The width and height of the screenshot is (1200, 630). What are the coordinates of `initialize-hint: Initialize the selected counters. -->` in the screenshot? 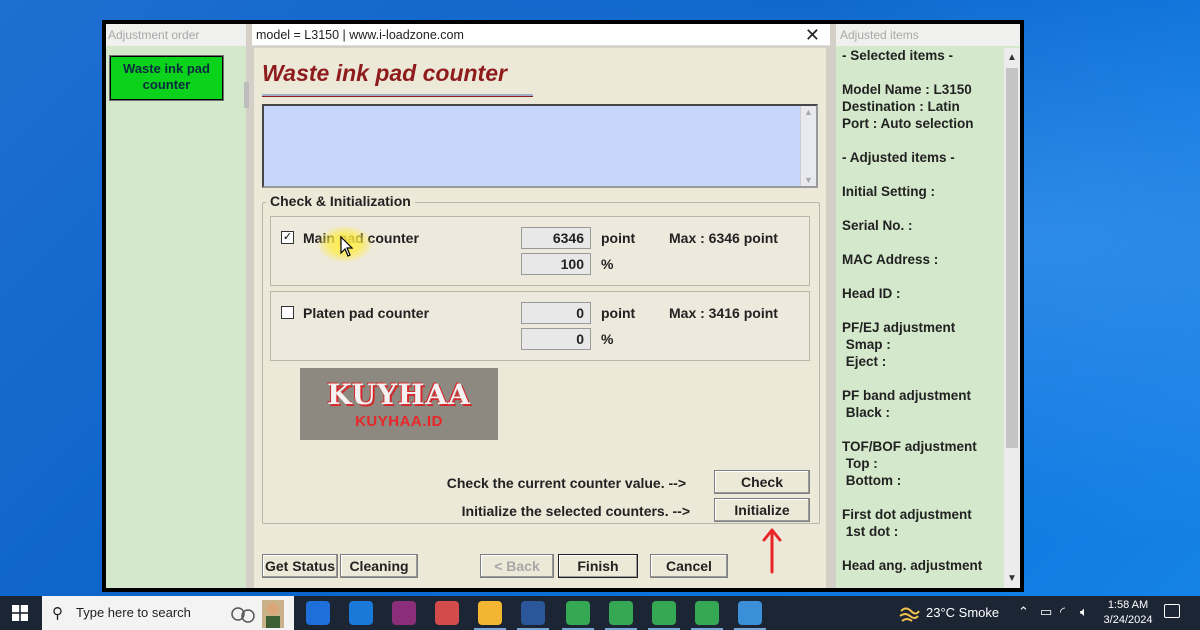 It's located at (575, 511).